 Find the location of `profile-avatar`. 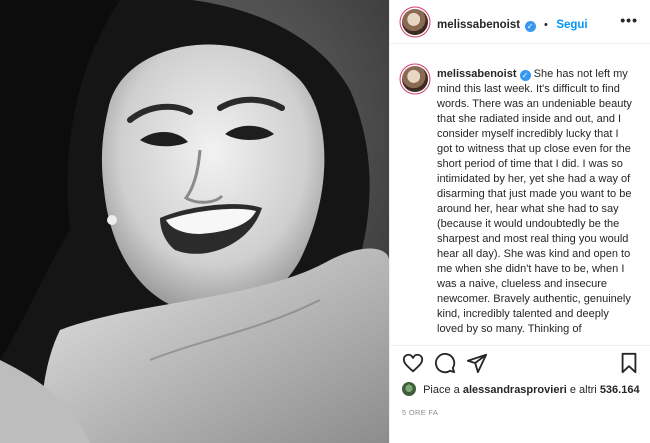

profile-avatar is located at coordinates (415, 22).